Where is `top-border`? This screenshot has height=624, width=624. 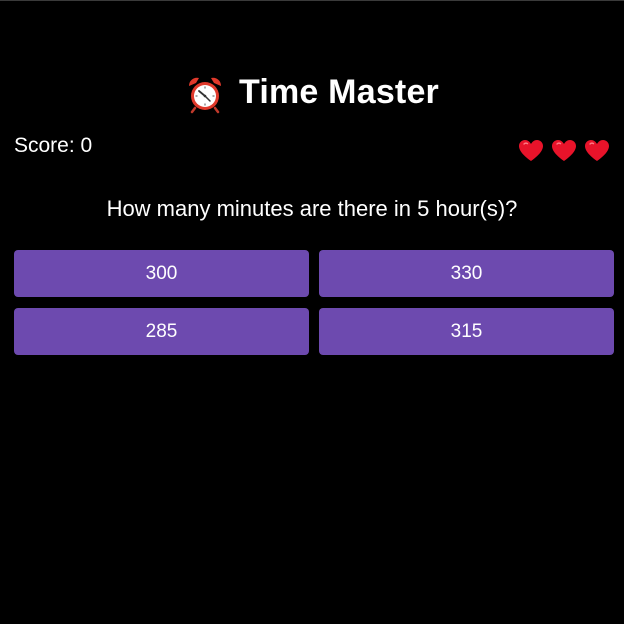
top-border is located at coordinates (312, 0).